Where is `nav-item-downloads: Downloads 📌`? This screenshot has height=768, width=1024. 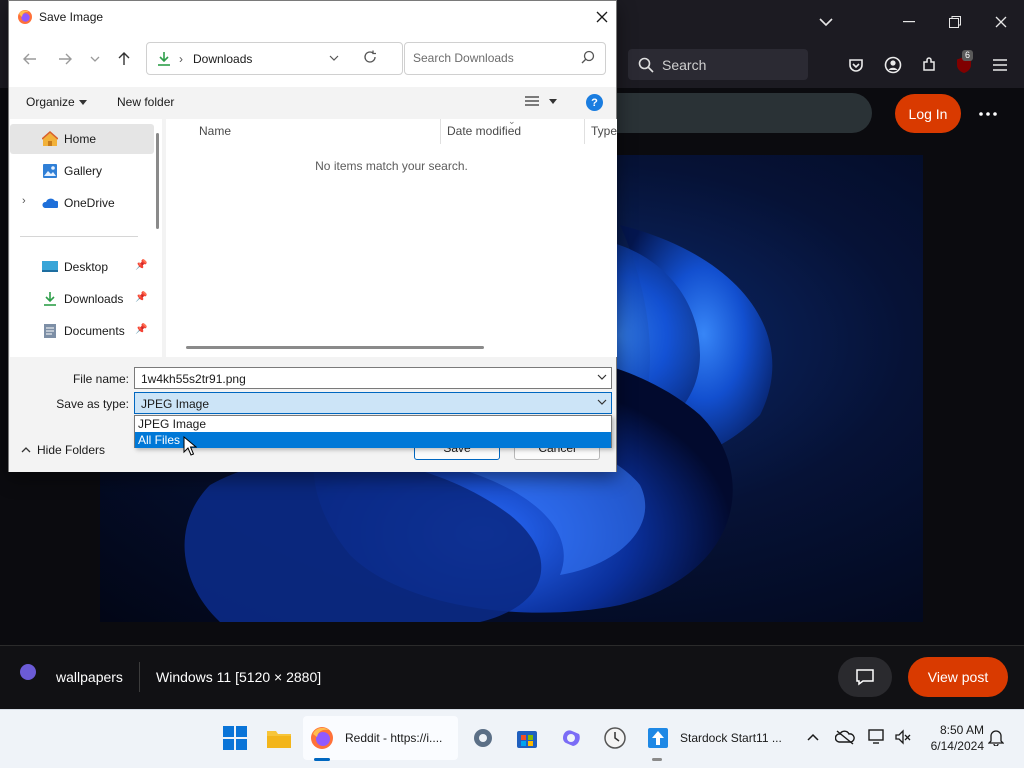 nav-item-downloads: Downloads 📌 is located at coordinates (82, 299).